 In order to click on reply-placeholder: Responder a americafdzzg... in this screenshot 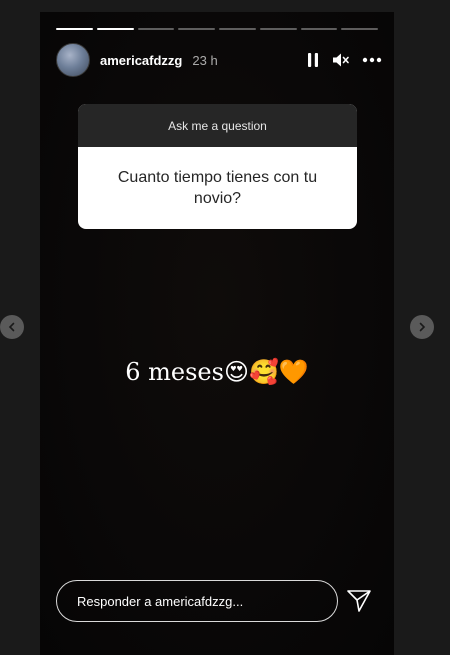, I will do `click(160, 601)`.